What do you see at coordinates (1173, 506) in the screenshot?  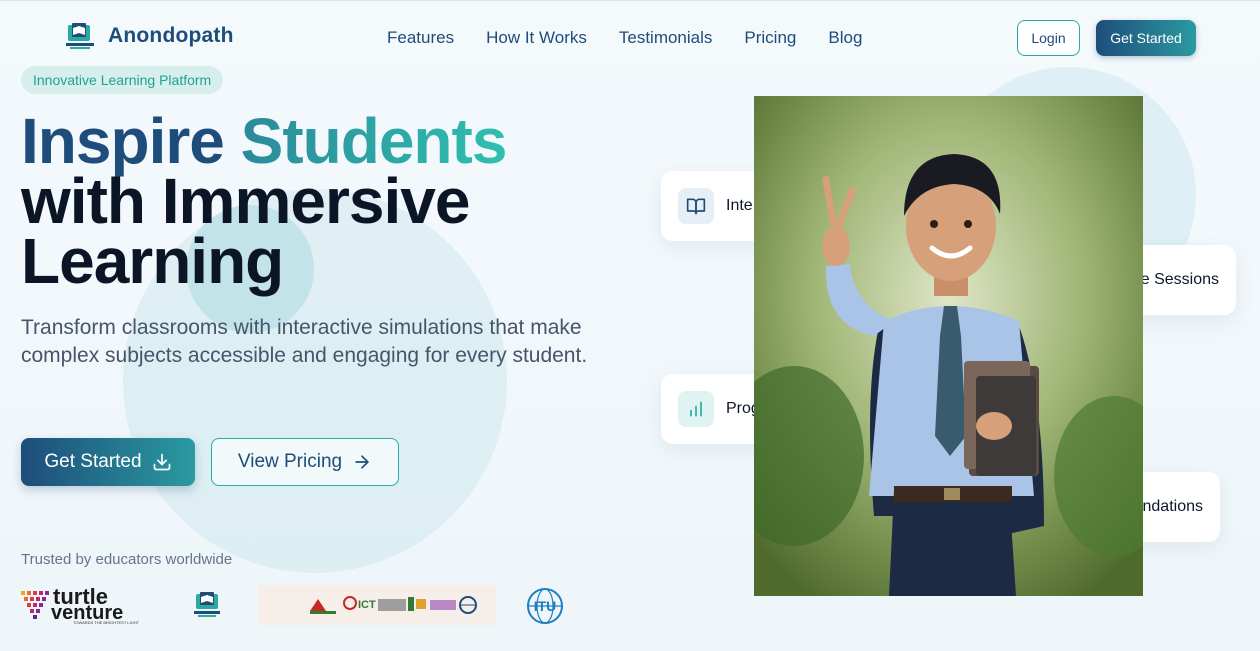 I see `feature-card-recommendations-label: ndations` at bounding box center [1173, 506].